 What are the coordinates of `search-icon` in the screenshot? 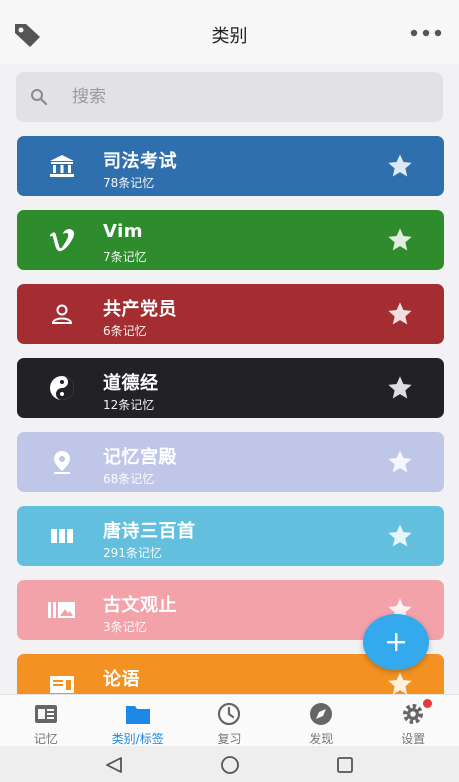 It's located at (39, 97).